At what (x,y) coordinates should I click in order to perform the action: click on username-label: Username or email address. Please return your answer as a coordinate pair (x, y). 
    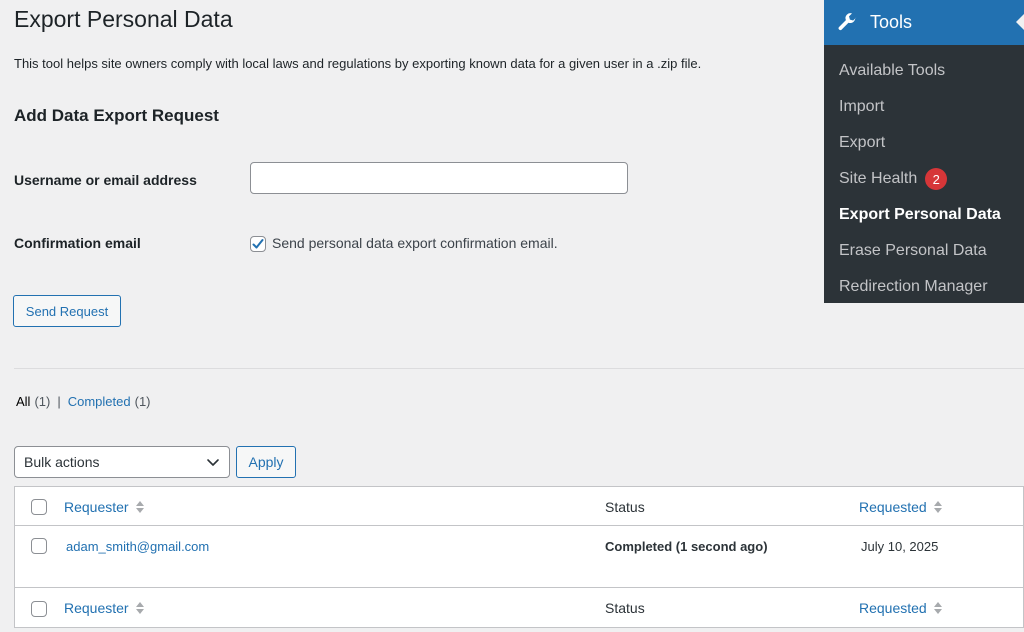
    Looking at the image, I should click on (105, 180).